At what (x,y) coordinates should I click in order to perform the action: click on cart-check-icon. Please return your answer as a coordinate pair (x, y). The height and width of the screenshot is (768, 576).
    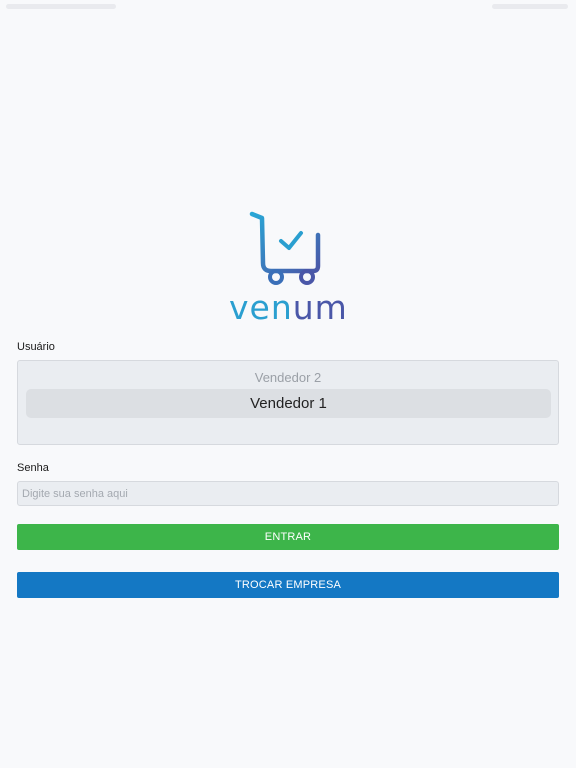
    Looking at the image, I should click on (285, 248).